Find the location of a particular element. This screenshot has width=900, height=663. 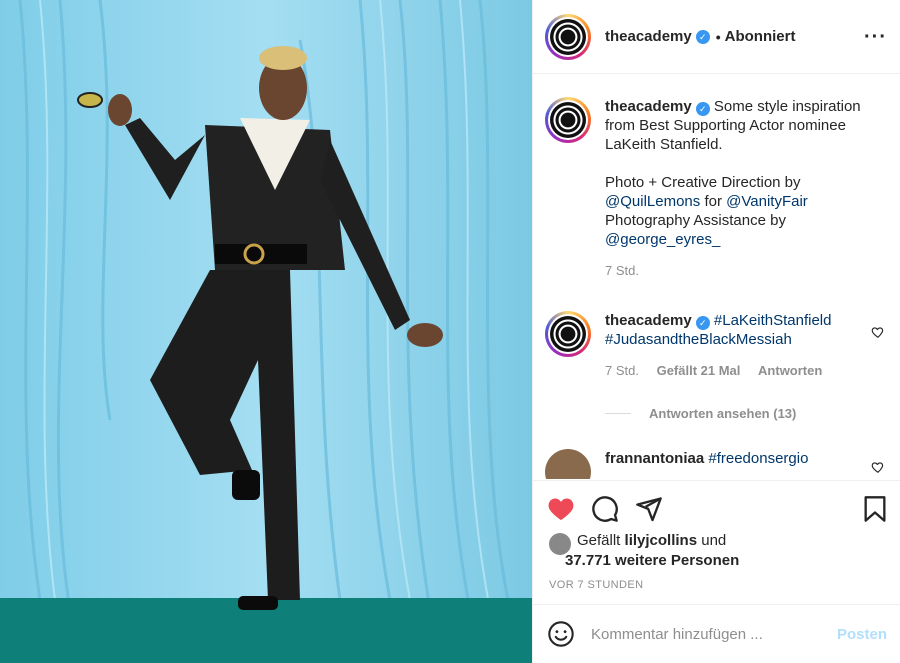

comment-body: frannantoniaa #freedonsergio is located at coordinates (745, 458).